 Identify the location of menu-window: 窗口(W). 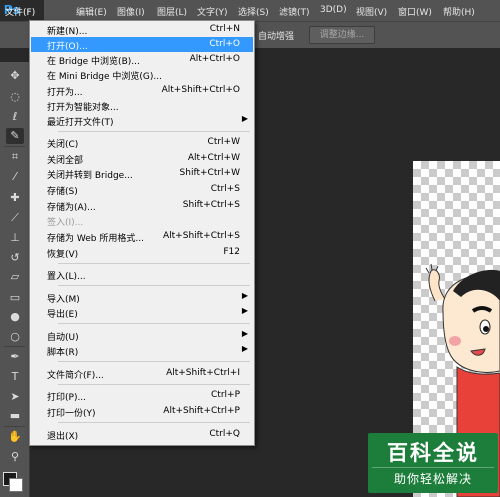
(415, 11).